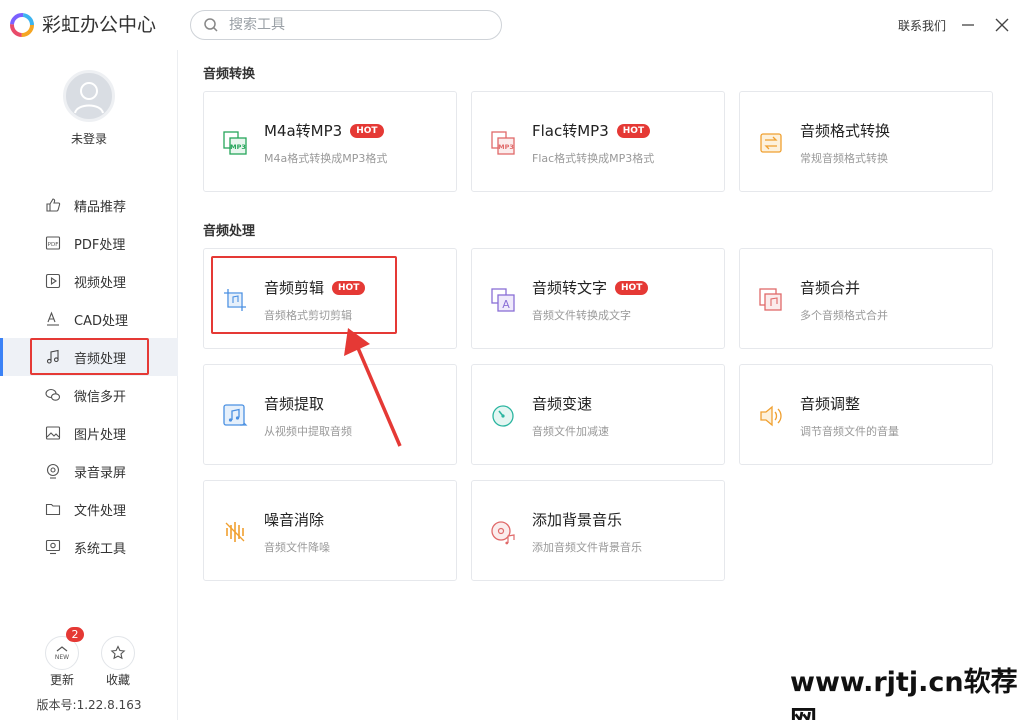  What do you see at coordinates (100, 359) in the screenshot?
I see `sidebar-item-label: 音频处理` at bounding box center [100, 359].